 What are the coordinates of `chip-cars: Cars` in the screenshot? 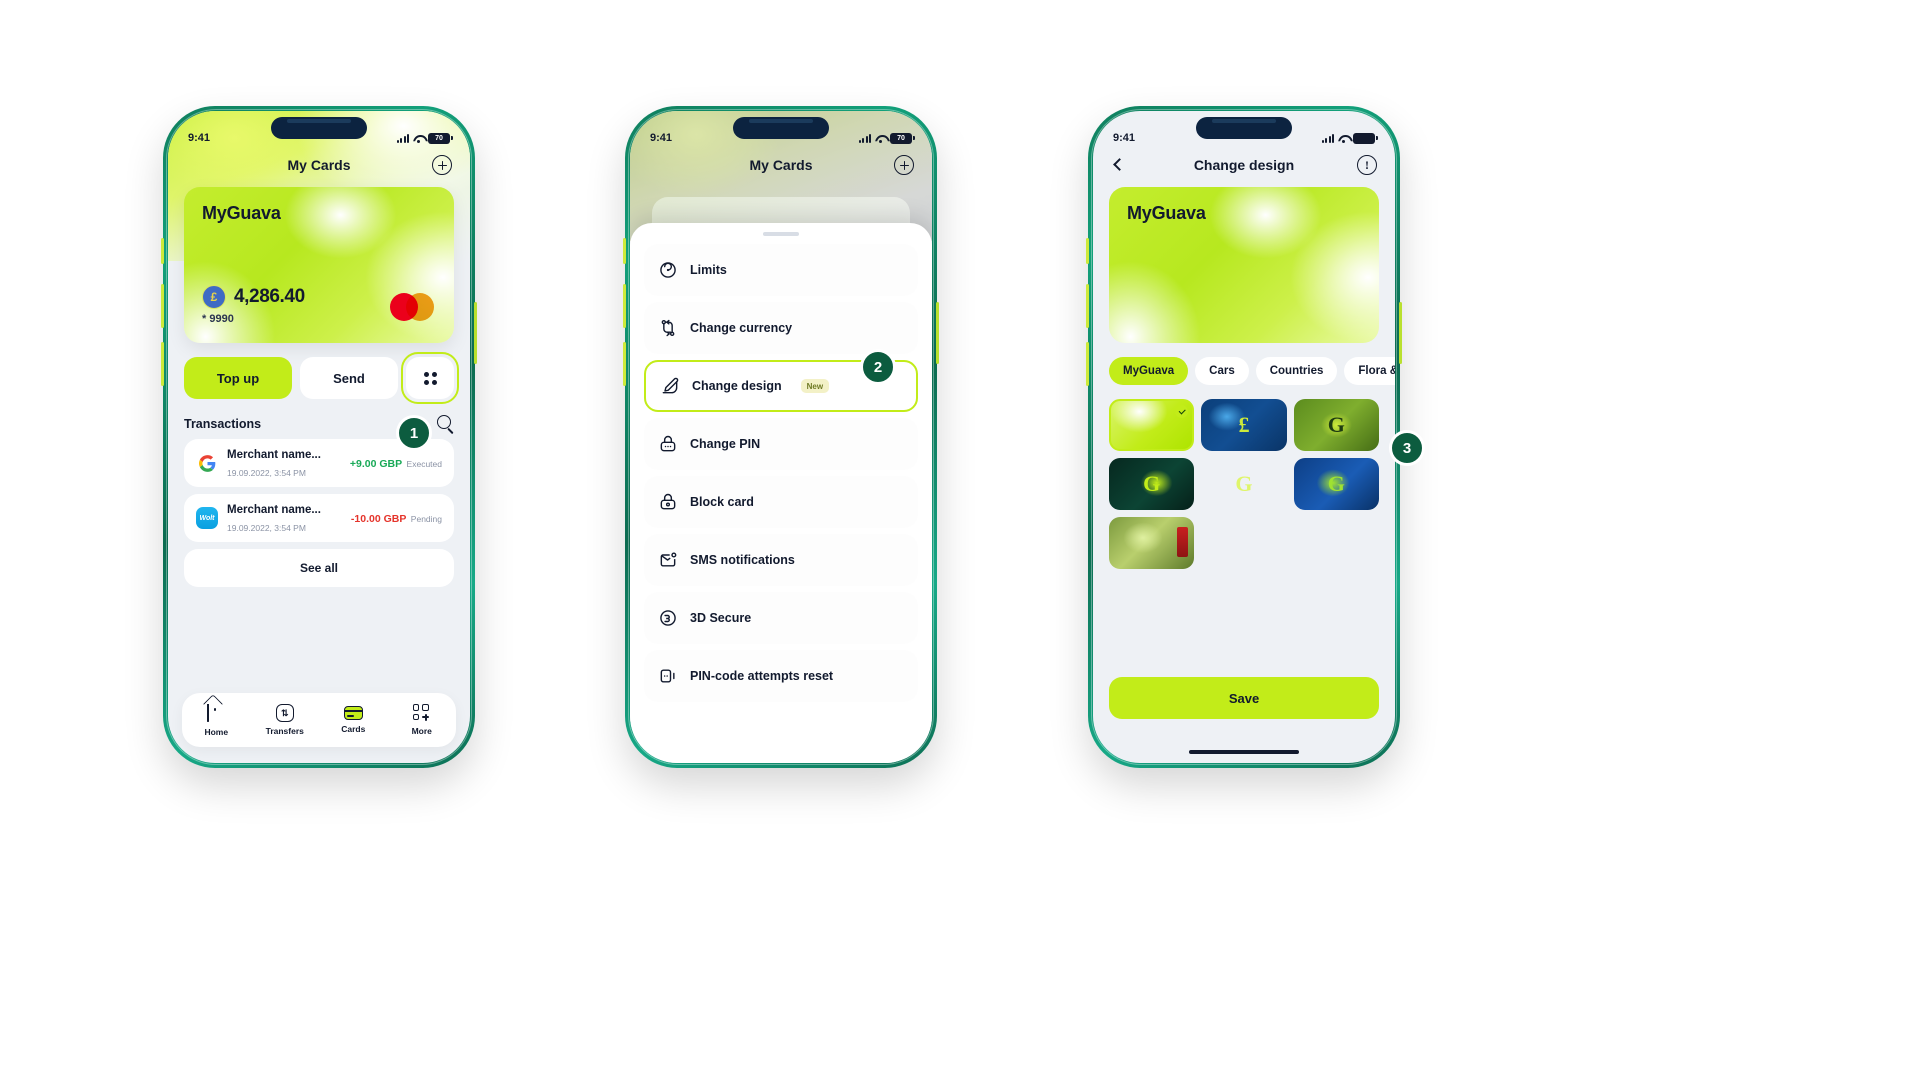 It's located at (1222, 371).